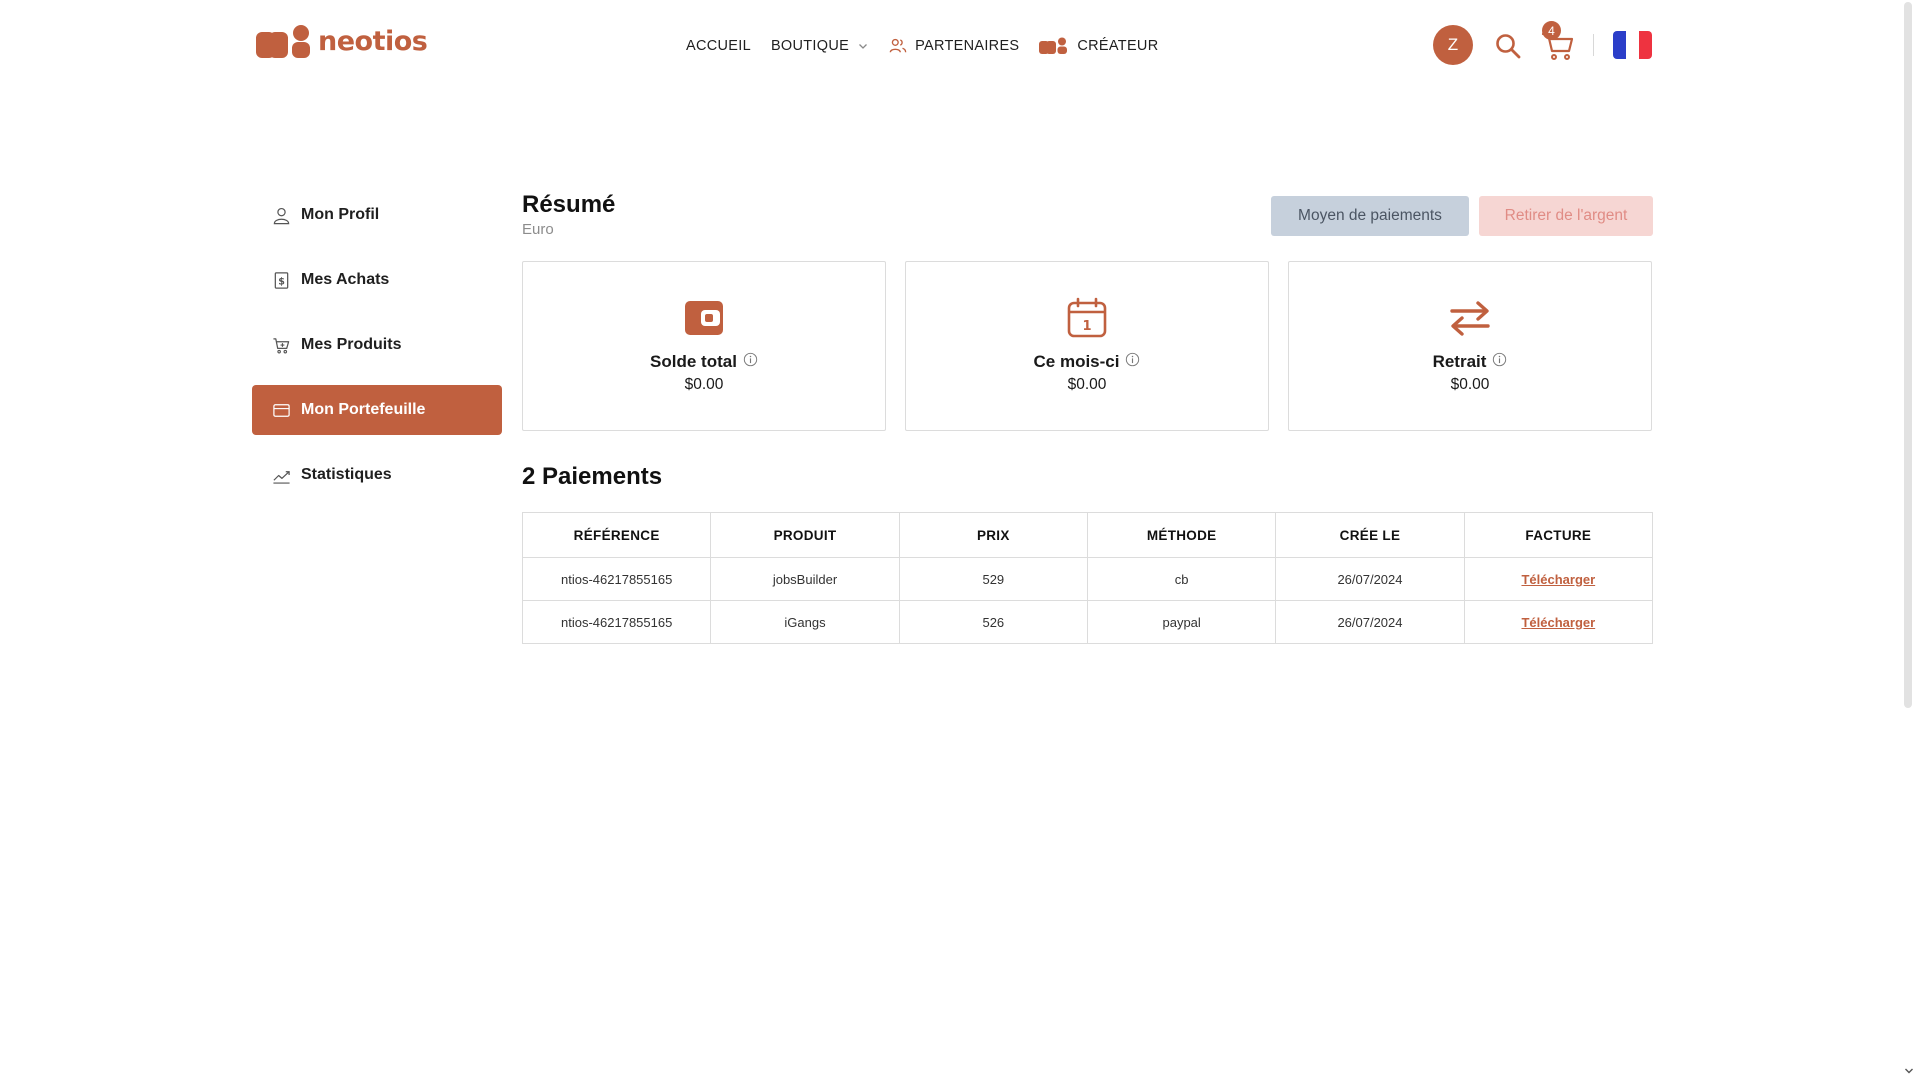  I want to click on column-header: PRIX, so click(993, 535).